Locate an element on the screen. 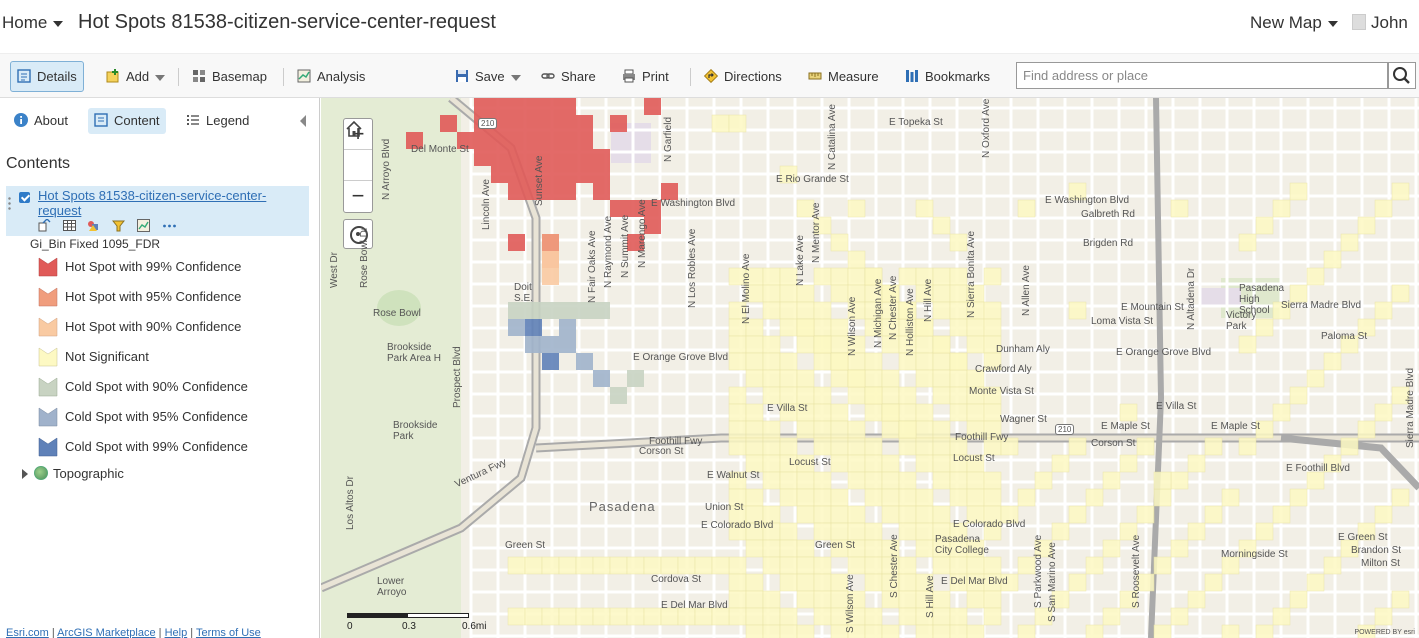 This screenshot has height=638, width=1419. table-icon is located at coordinates (69, 225).